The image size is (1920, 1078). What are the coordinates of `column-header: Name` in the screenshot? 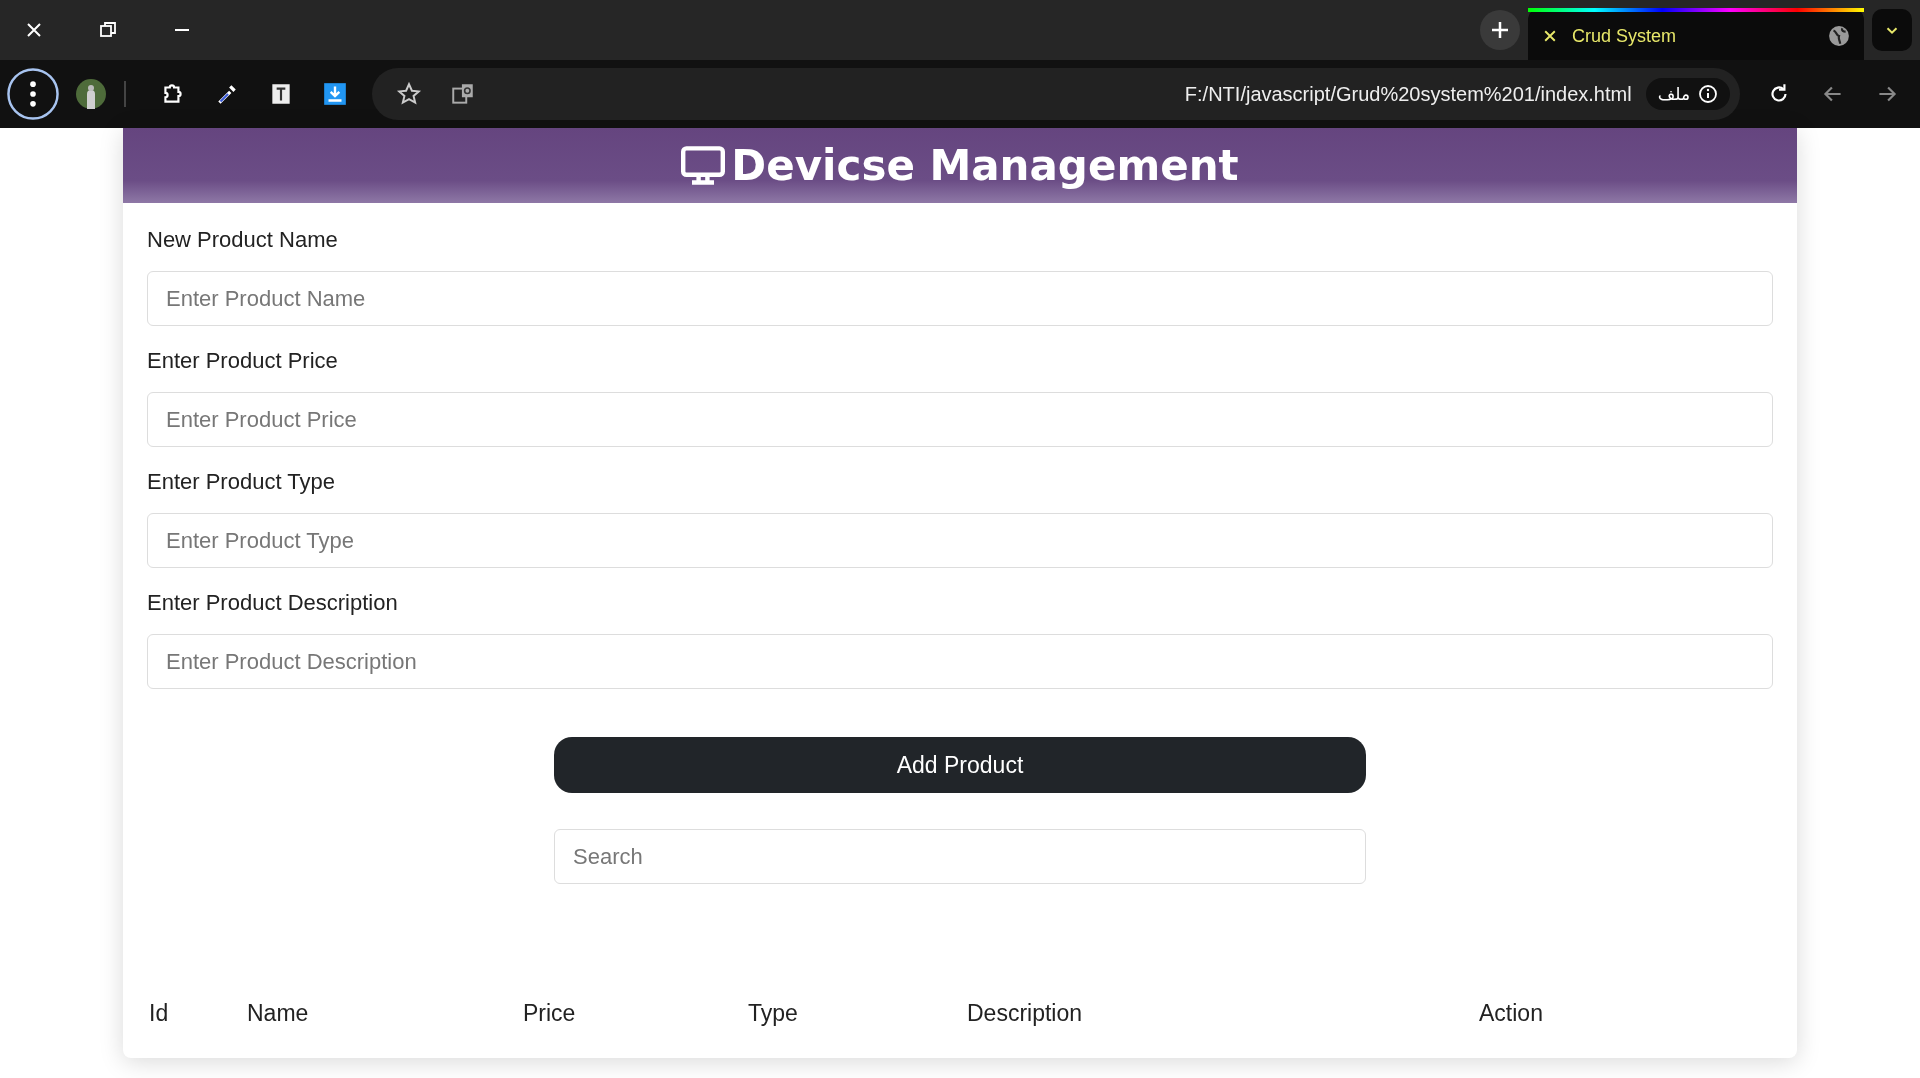 It's located at (278, 1014).